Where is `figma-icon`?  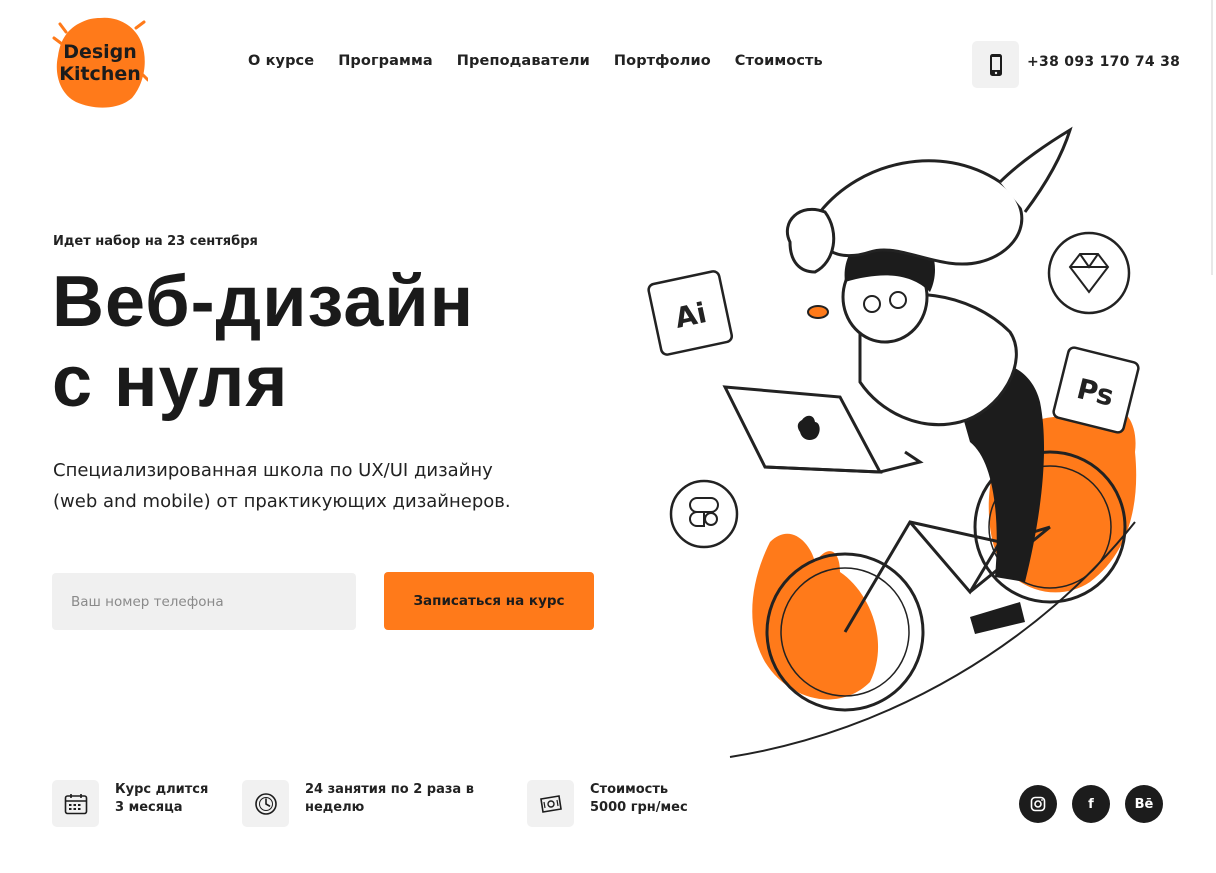 figma-icon is located at coordinates (704, 514).